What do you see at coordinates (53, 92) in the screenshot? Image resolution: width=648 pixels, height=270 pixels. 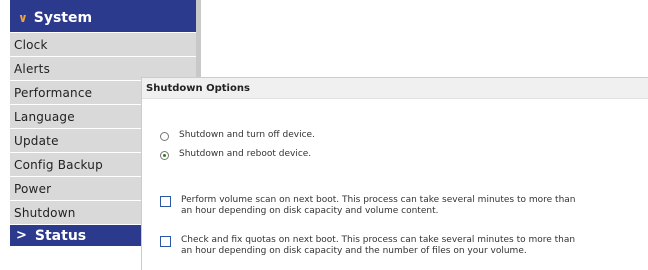 I see `sidebar-item-label: Performance` at bounding box center [53, 92].